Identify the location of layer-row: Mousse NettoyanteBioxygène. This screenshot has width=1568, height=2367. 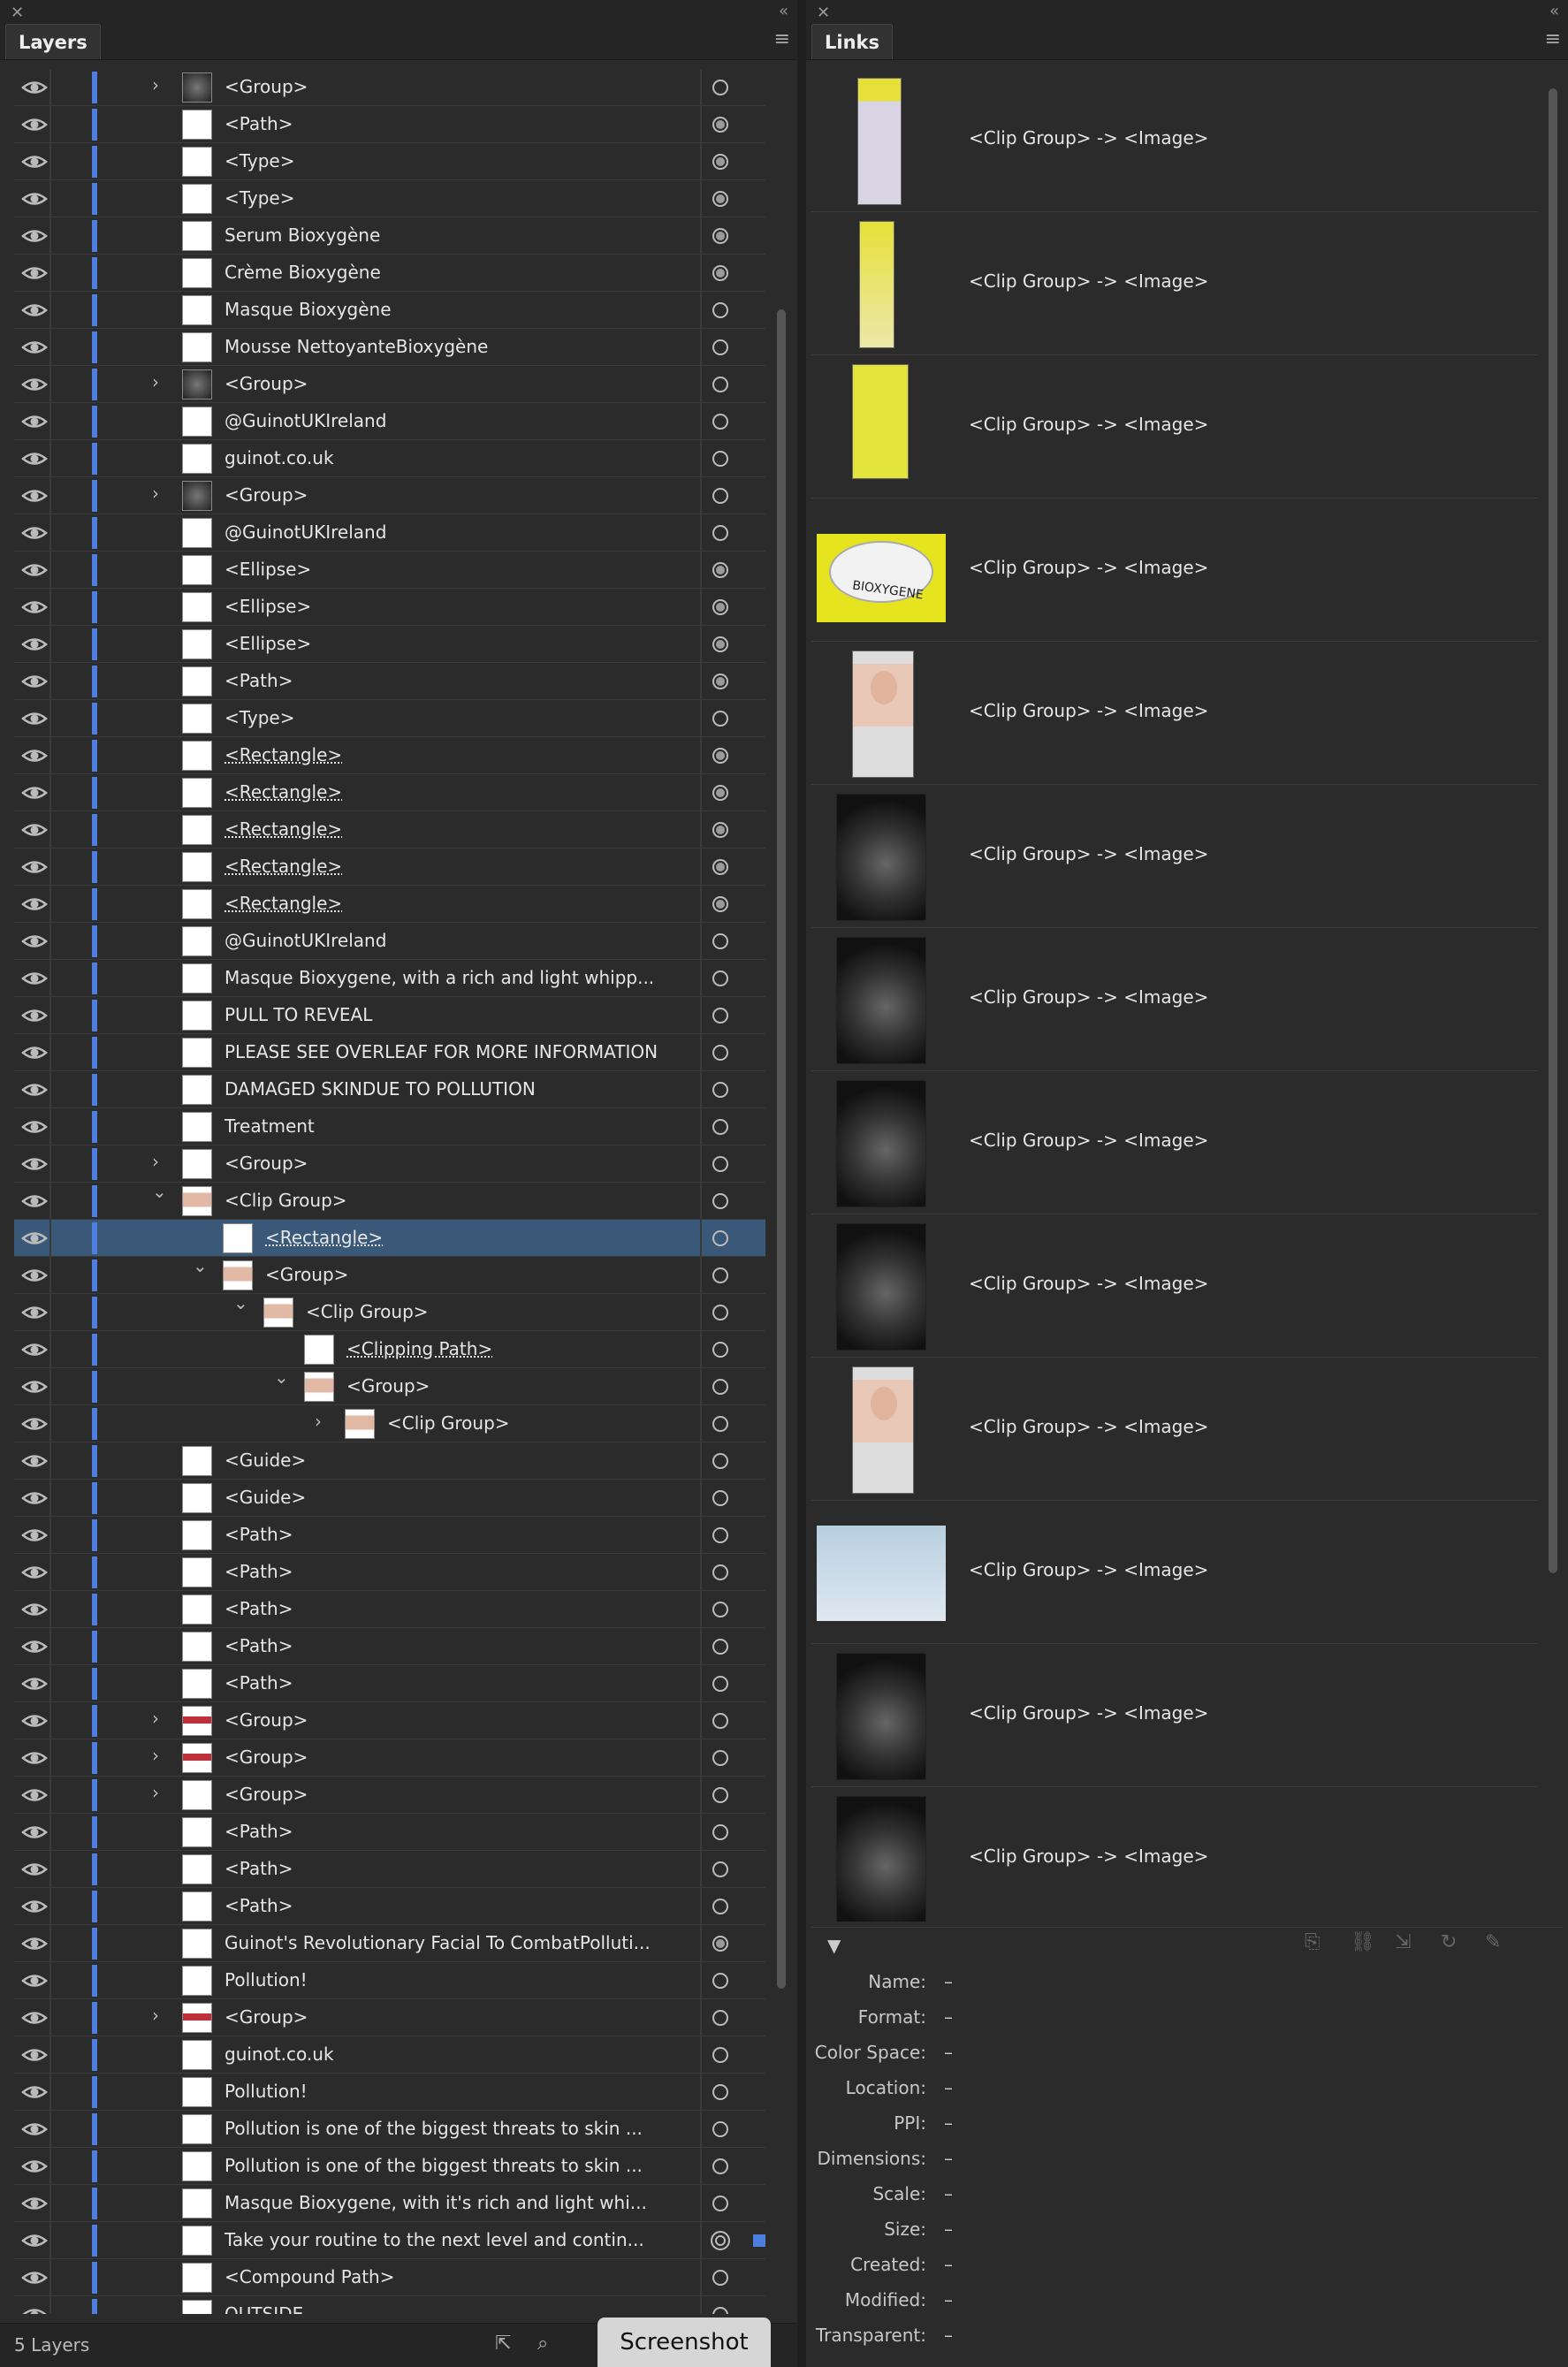
(390, 347).